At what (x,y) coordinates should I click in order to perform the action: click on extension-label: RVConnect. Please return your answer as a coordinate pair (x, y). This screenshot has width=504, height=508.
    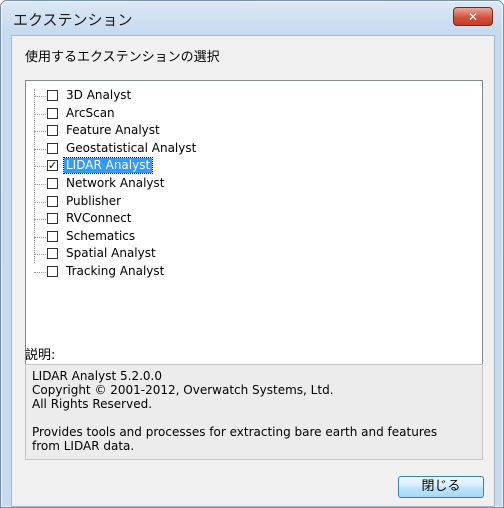
    Looking at the image, I should click on (99, 218).